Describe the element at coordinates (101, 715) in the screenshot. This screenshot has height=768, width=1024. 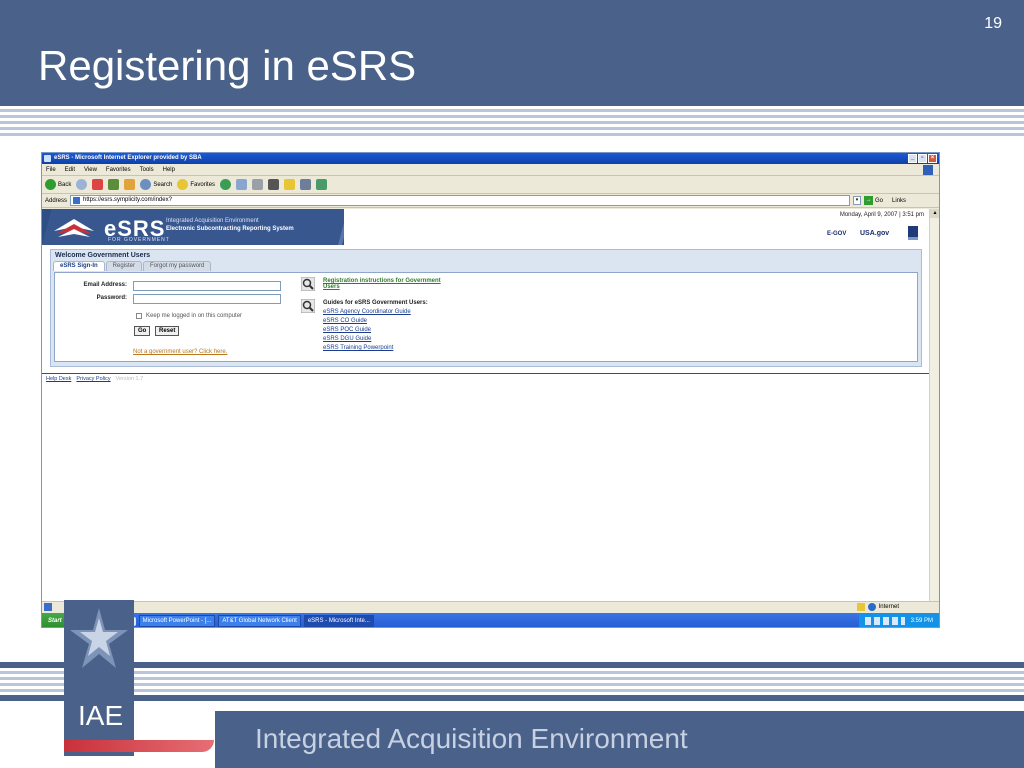
I see `iae-logo-text: IAE` at that location.